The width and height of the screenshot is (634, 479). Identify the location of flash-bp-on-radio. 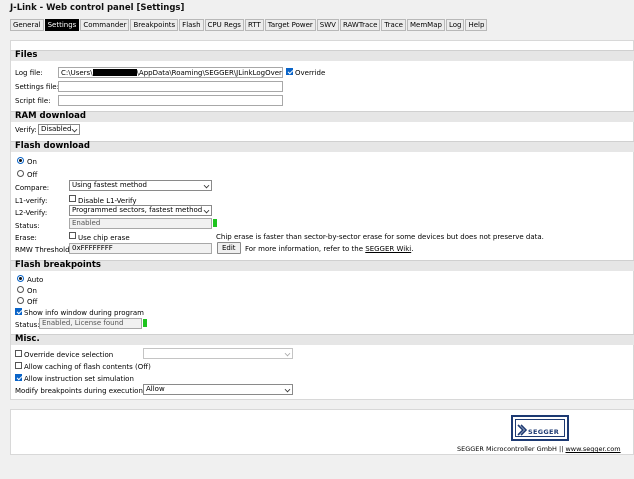
(20, 289).